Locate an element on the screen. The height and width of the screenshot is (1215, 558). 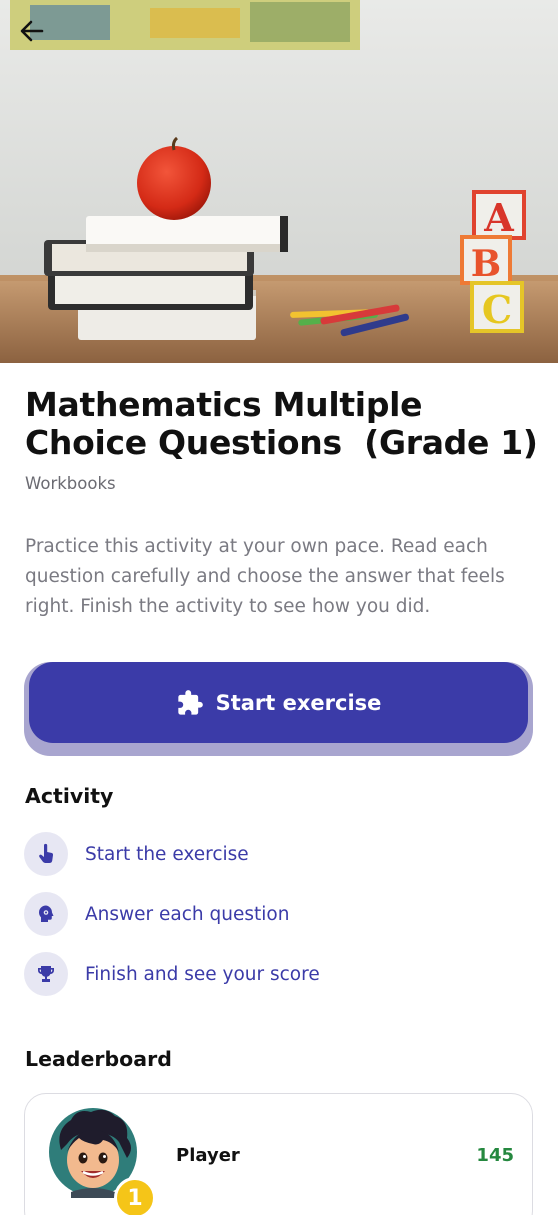
svg-text: B is located at coordinates (486, 264).